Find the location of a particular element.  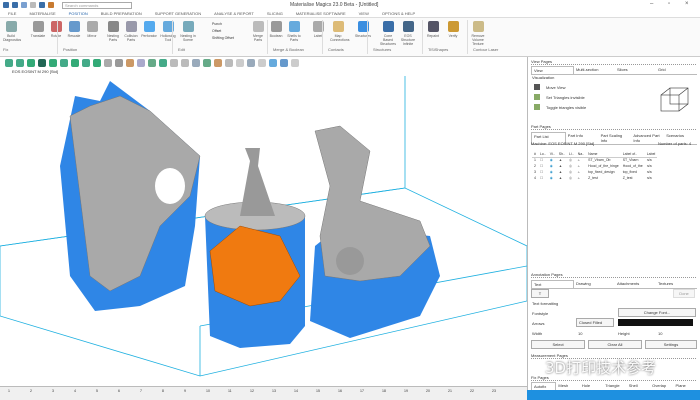

ribbon-button-3: Rescale is located at coordinates (74, 29).